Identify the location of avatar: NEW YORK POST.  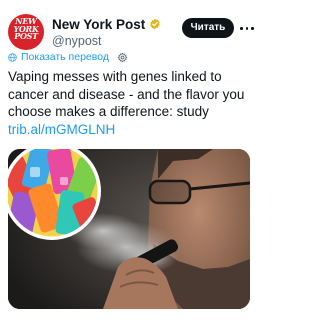
(26, 32).